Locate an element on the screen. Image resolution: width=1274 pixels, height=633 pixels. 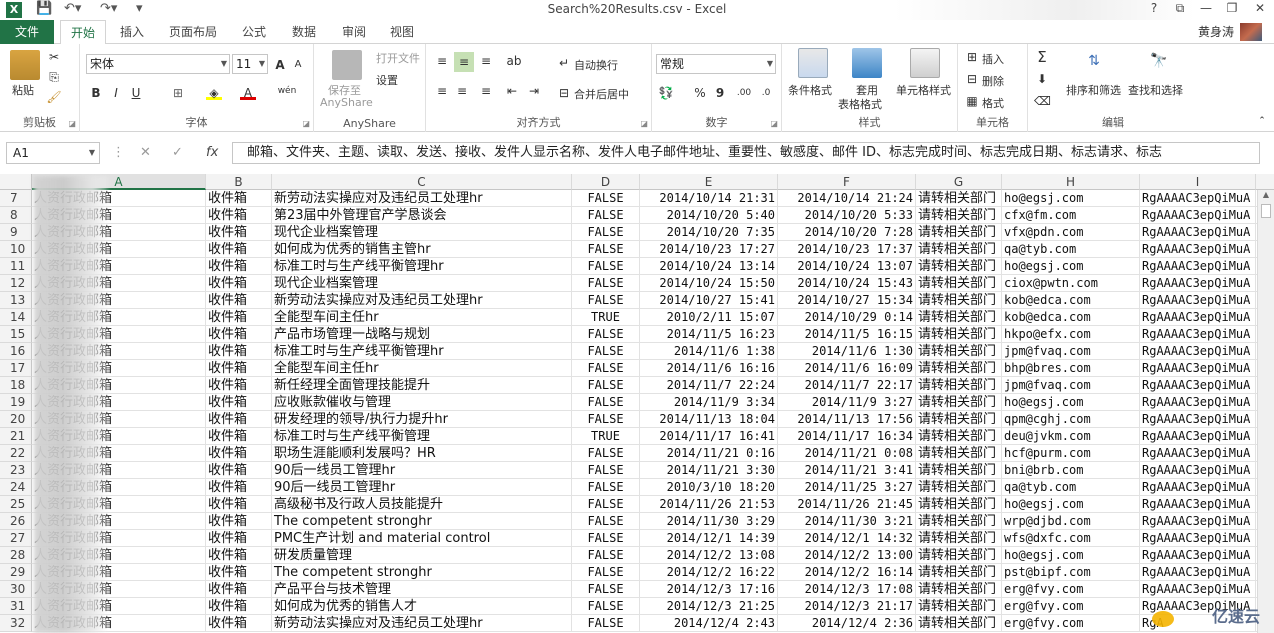
cell-f: 2014/11/13 17:56 is located at coordinates (847, 419).